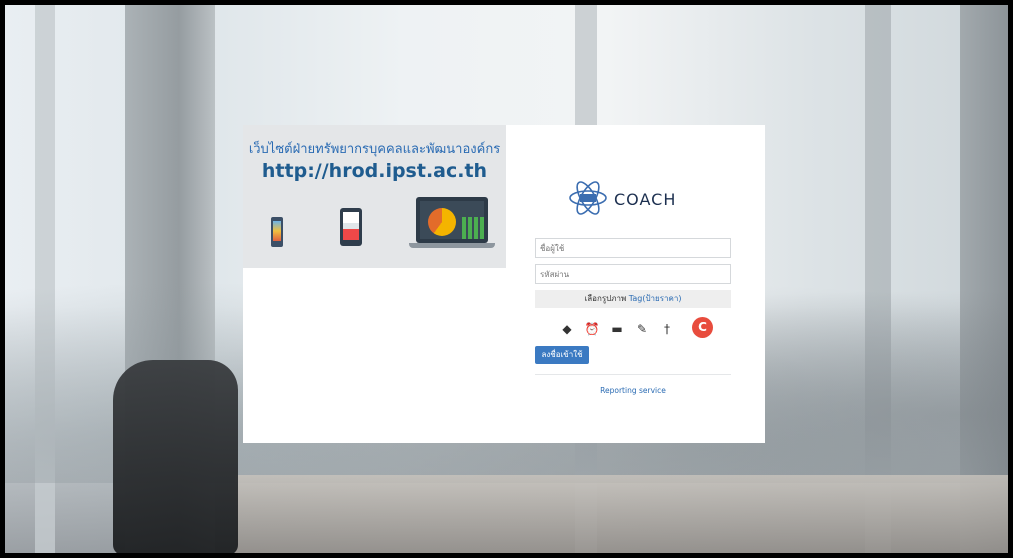 Image resolution: width=1013 pixels, height=558 pixels. I want to click on bar-chart-icon, so click(473, 228).